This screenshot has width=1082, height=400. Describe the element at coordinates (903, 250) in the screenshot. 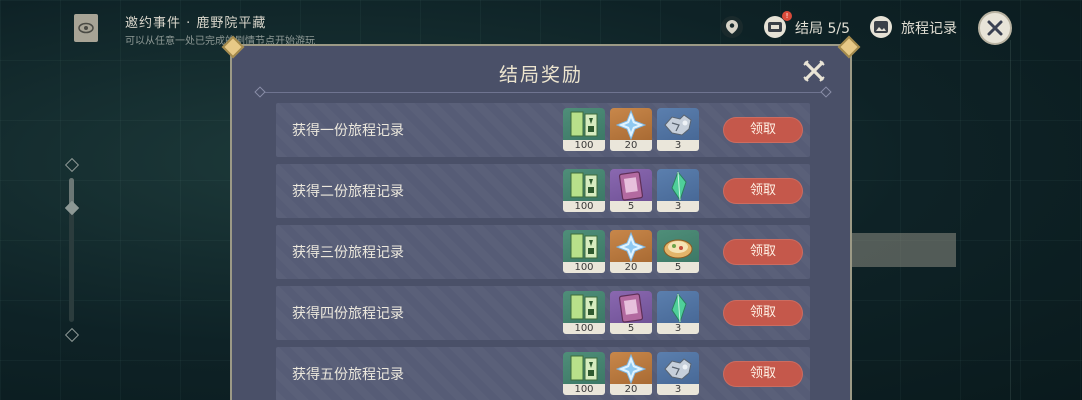

I see `background-slab` at that location.